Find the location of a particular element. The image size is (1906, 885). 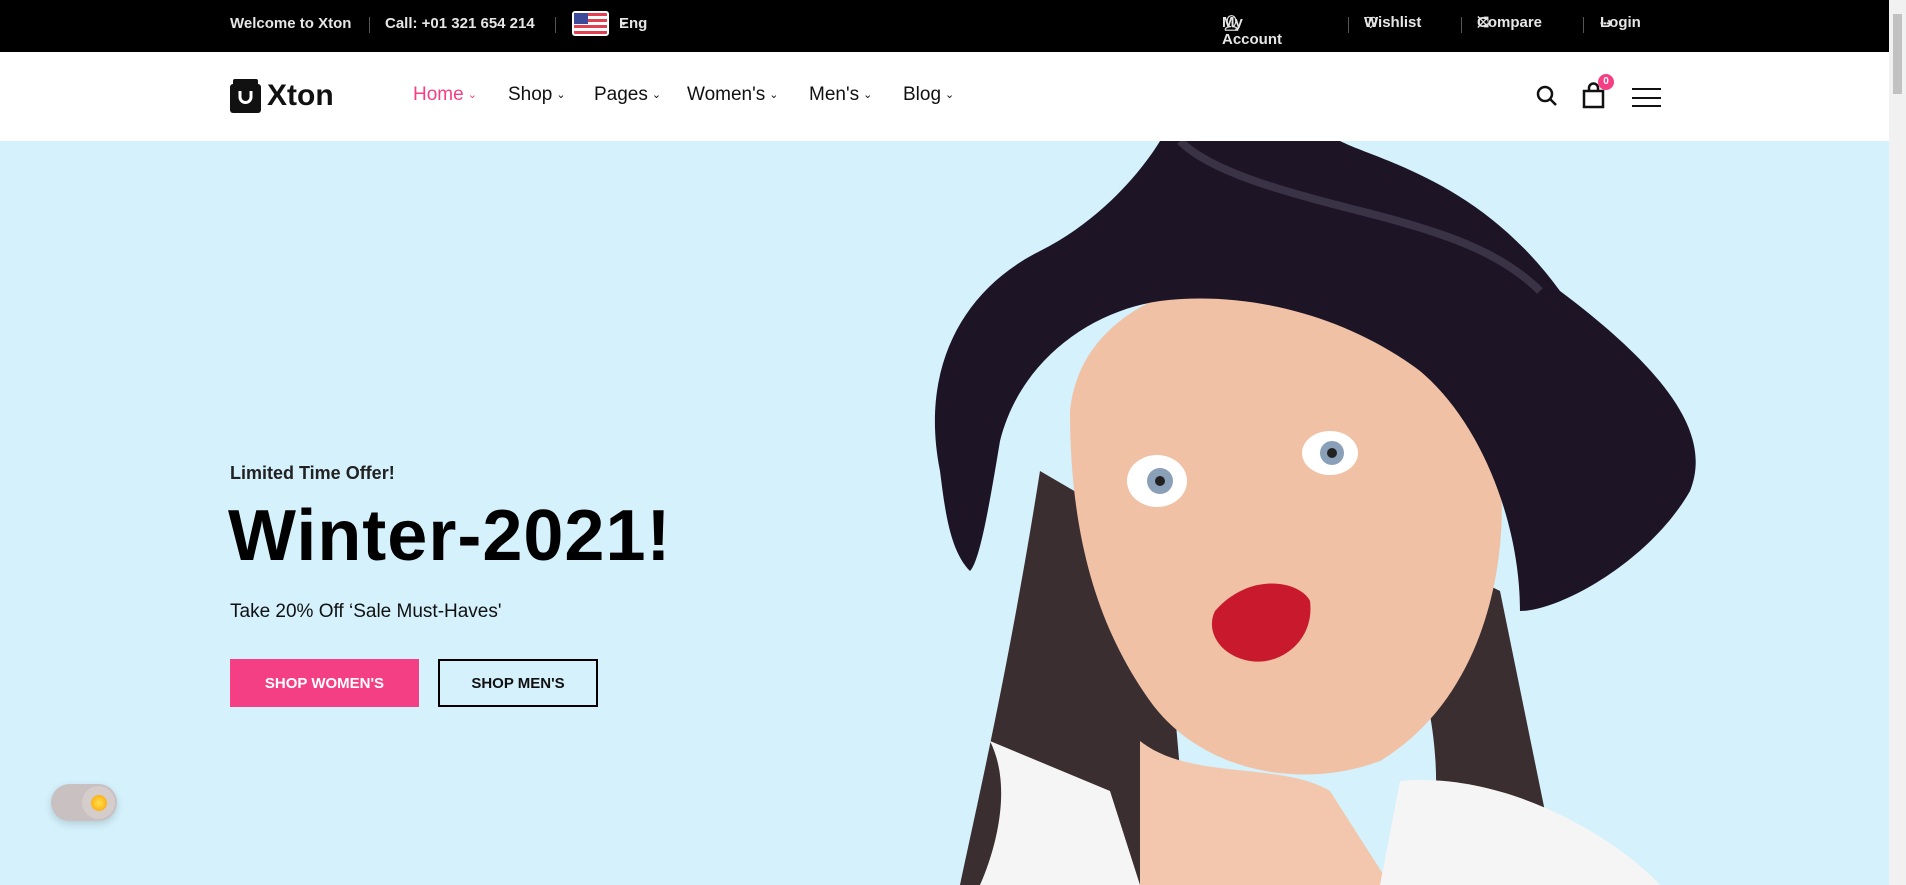

nav-label: Men's is located at coordinates (834, 94).